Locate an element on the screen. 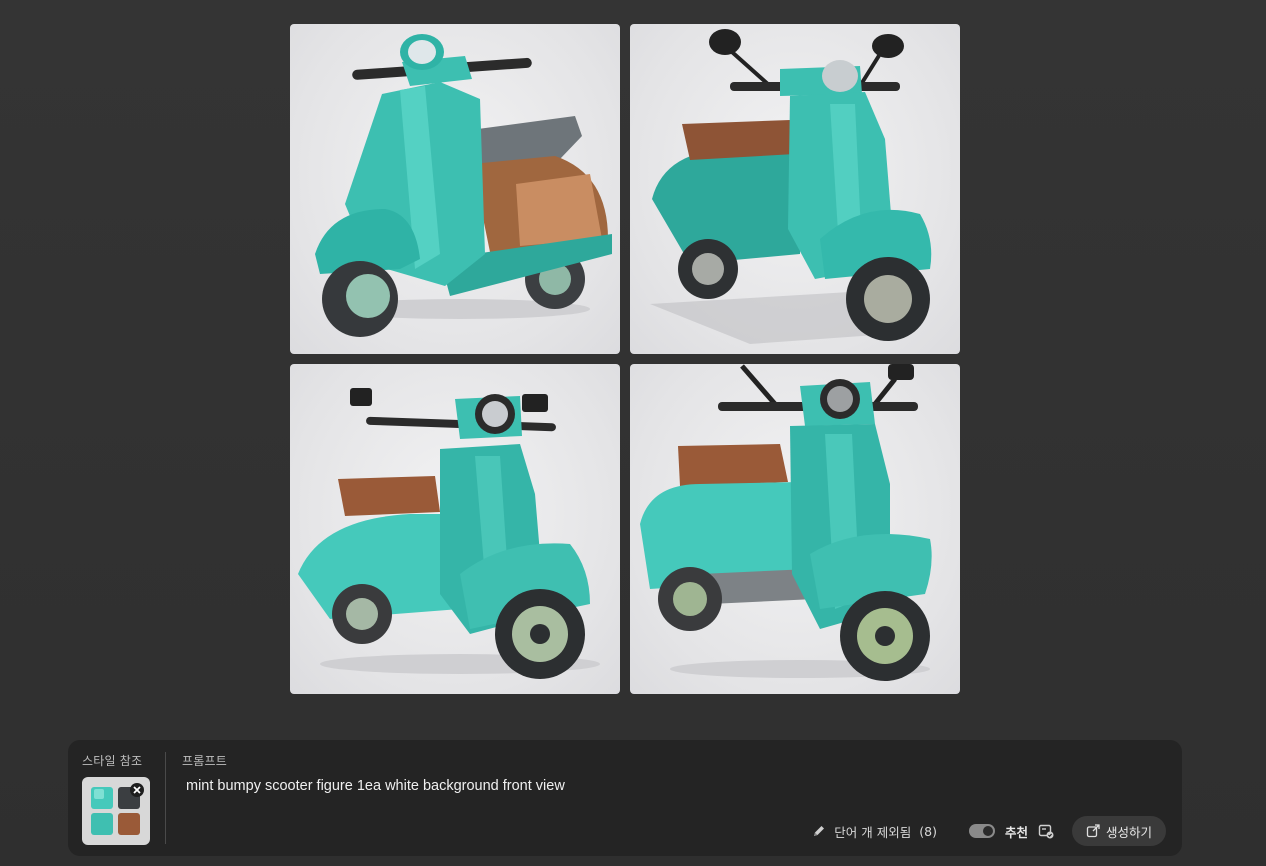 This screenshot has width=1266, height=866. prompt-label: 프롬프트 is located at coordinates (204, 761).